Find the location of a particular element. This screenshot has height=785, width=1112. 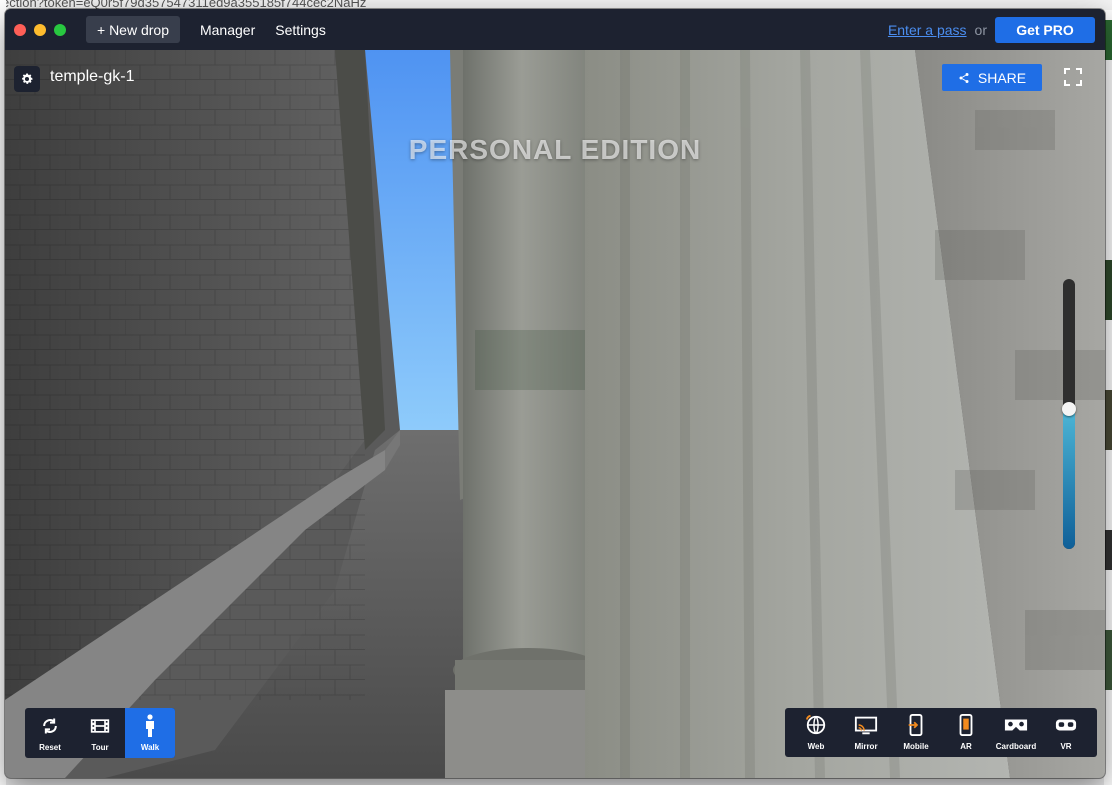

close-window-button is located at coordinates (20, 29).